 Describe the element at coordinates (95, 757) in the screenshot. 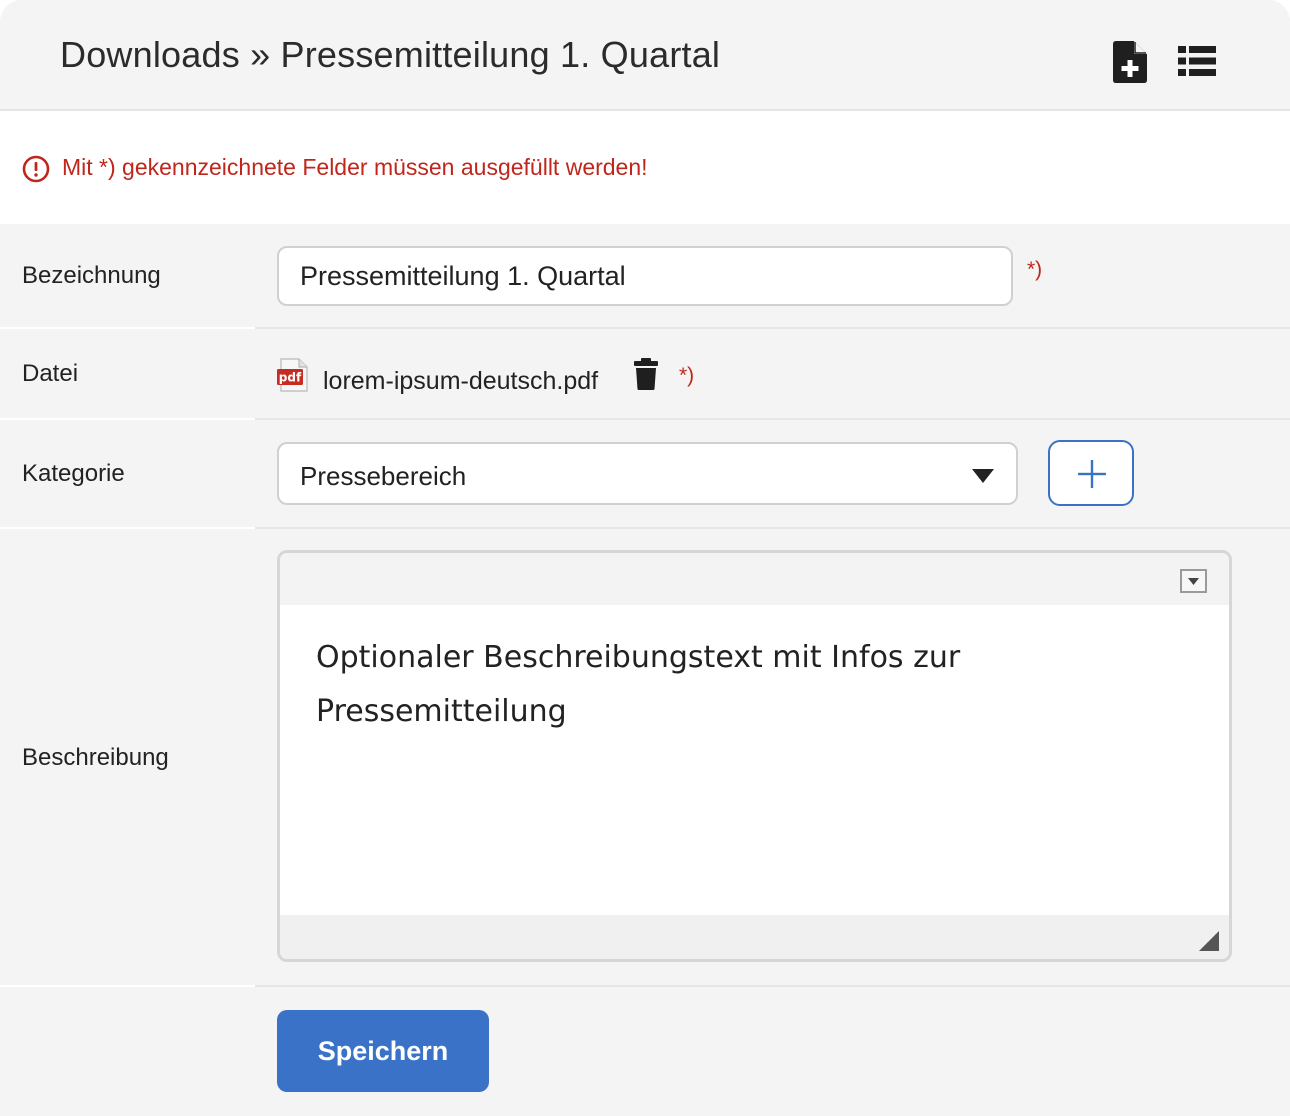

I see `beschreibung-label: Beschreibung` at that location.